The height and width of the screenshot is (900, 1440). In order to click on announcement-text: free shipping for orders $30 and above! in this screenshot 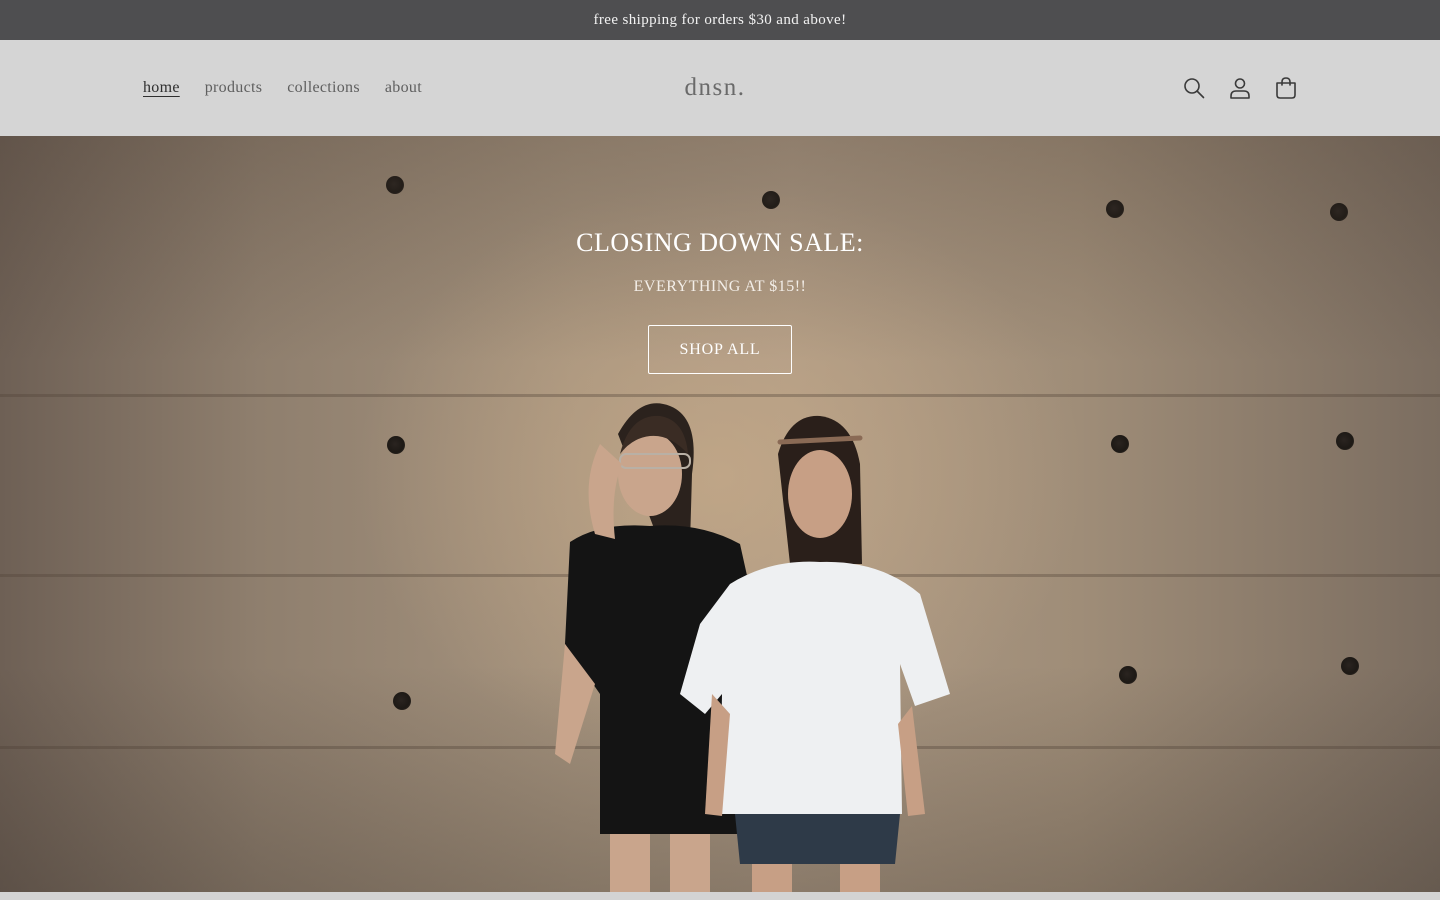, I will do `click(720, 19)`.